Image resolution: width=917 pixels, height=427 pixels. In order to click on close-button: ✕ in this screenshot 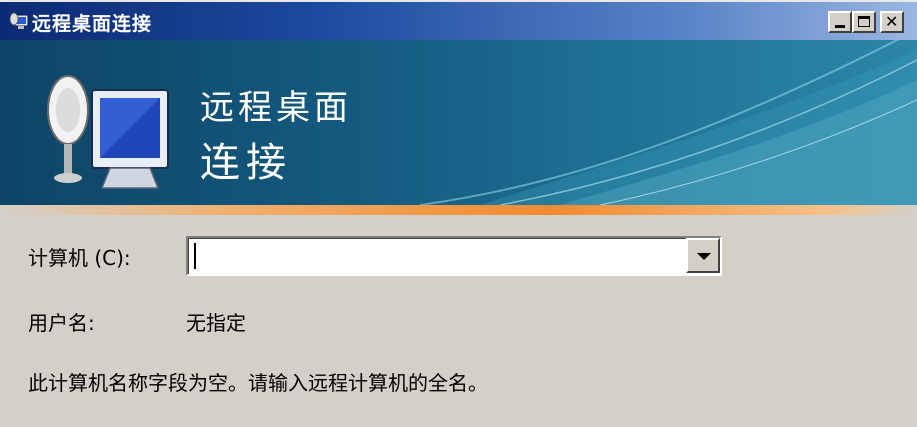, I will do `click(892, 22)`.